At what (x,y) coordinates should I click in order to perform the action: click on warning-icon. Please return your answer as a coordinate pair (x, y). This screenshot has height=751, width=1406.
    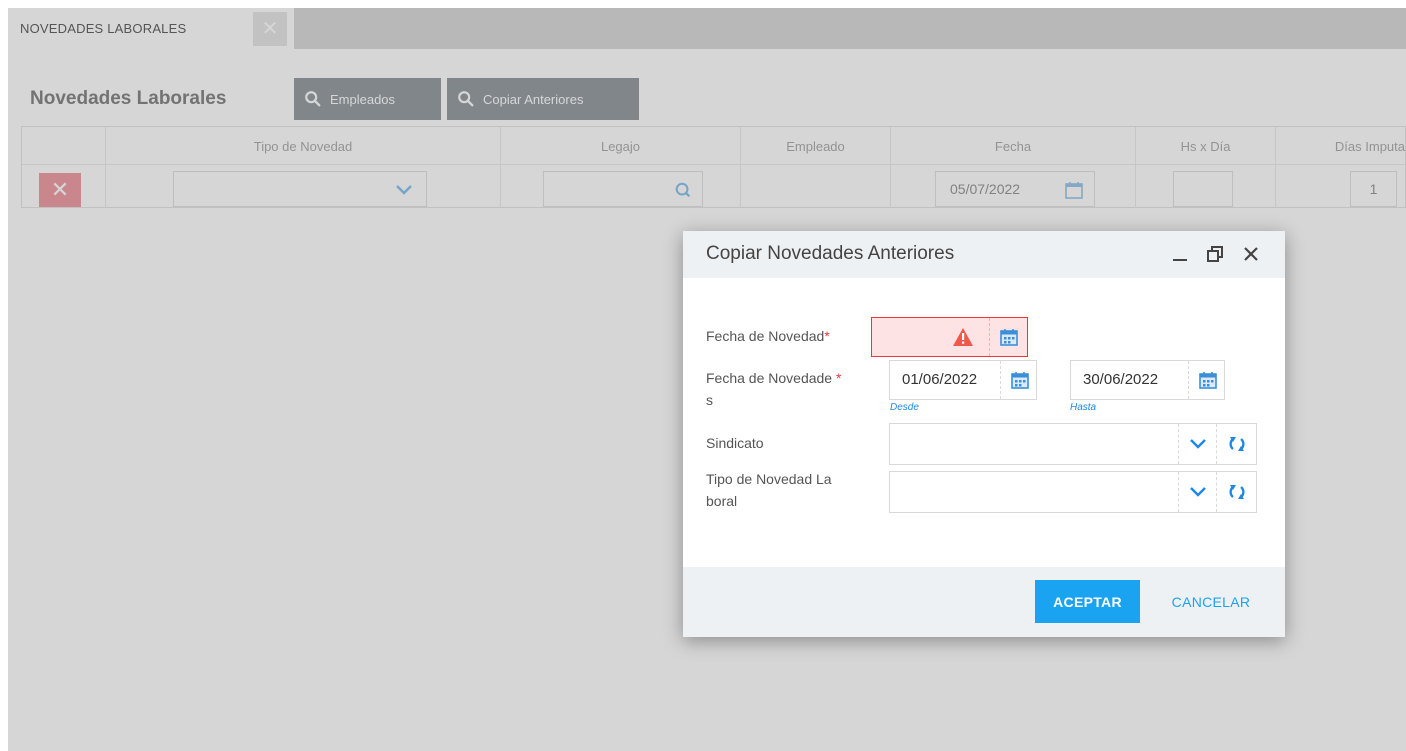
    Looking at the image, I should click on (963, 337).